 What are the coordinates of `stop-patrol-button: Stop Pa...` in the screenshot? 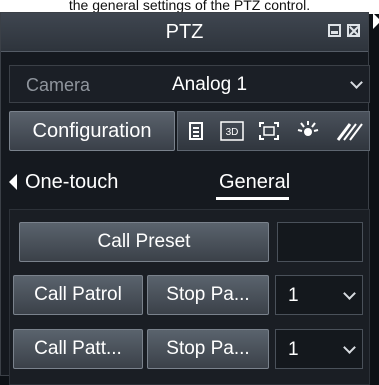 It's located at (208, 295).